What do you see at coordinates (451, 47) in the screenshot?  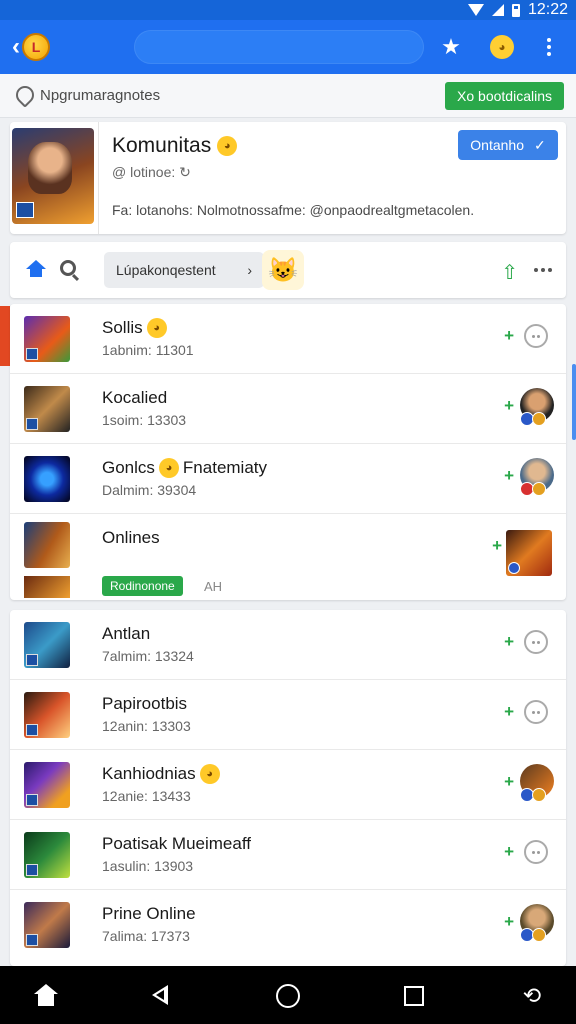 I see `star-icon: ★` at bounding box center [451, 47].